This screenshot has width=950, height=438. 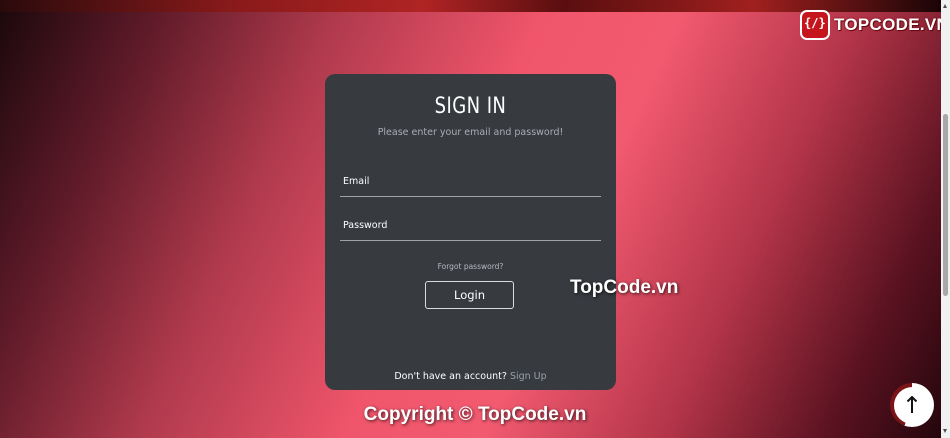 I want to click on scrollbar-thumb, so click(x=945, y=205).